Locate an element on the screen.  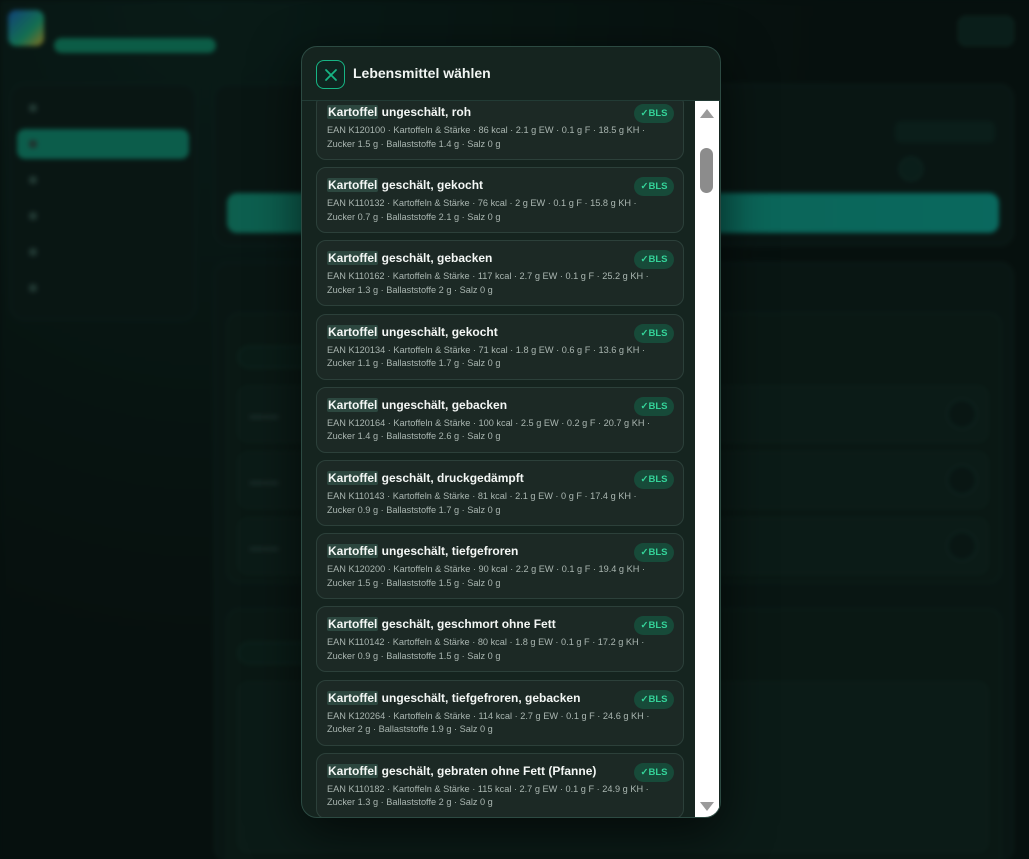
scroll-down-arrow-icon is located at coordinates (707, 806).